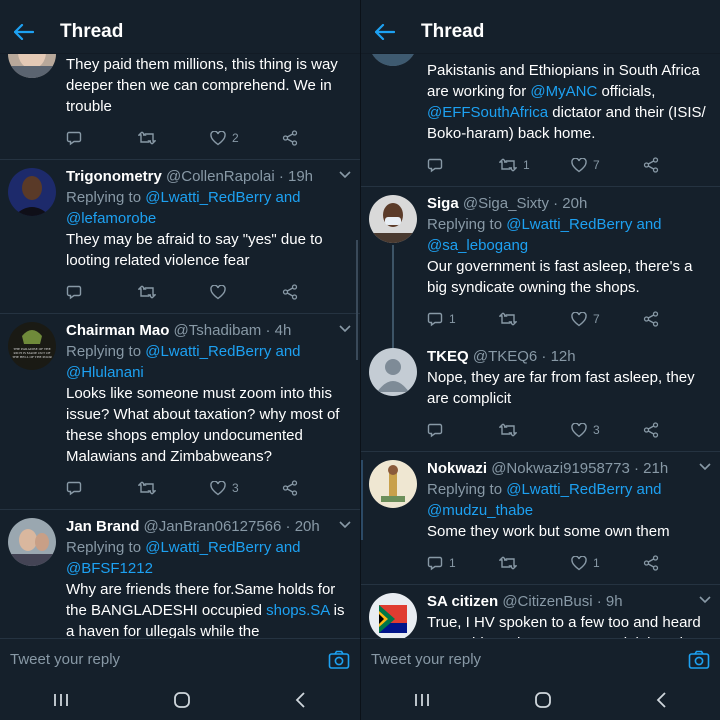  Describe the element at coordinates (462, 601) in the screenshot. I see `display-name: SA citizen` at that location.